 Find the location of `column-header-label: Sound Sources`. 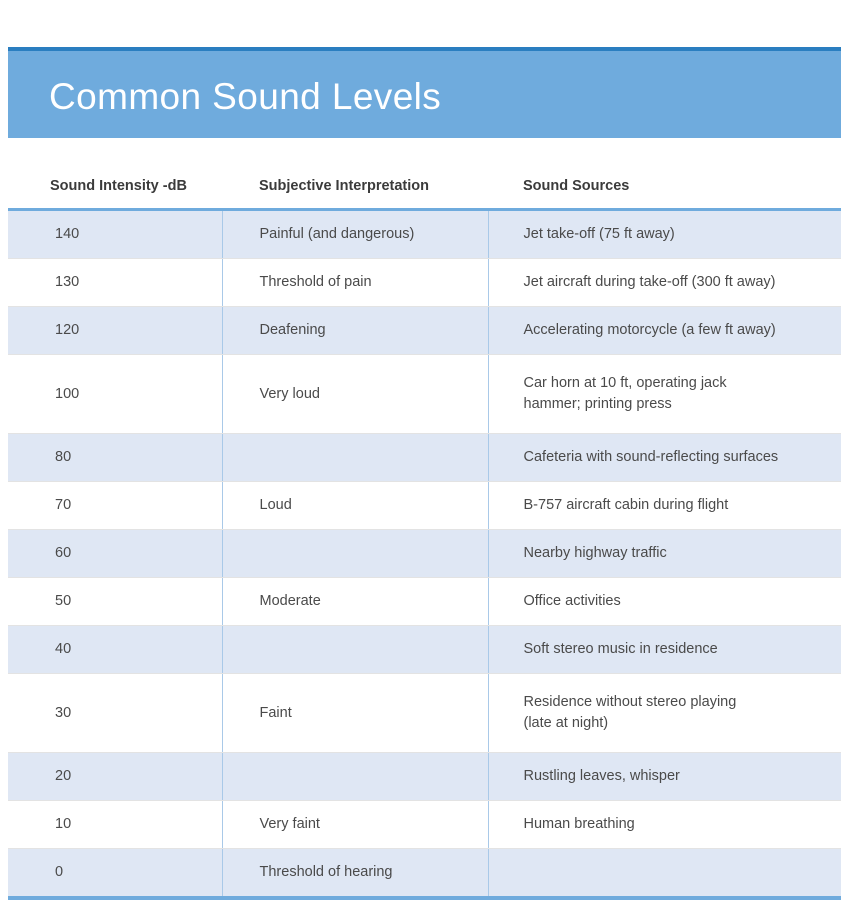

column-header-label: Sound Sources is located at coordinates (576, 186).